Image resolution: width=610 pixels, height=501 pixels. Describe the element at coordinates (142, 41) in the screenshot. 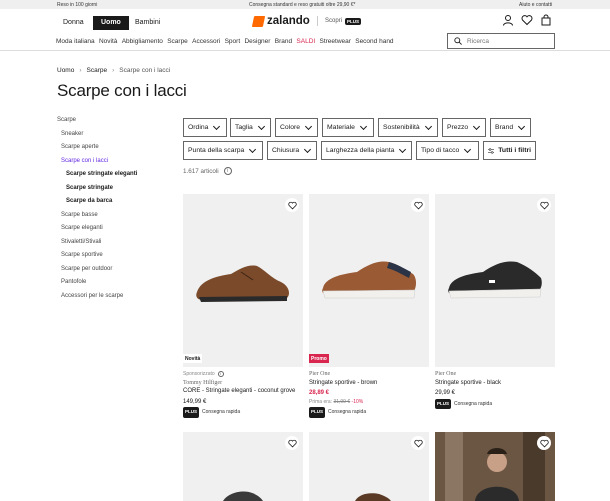

I see `nav-item-abbigliamento: Abbigliamento` at that location.